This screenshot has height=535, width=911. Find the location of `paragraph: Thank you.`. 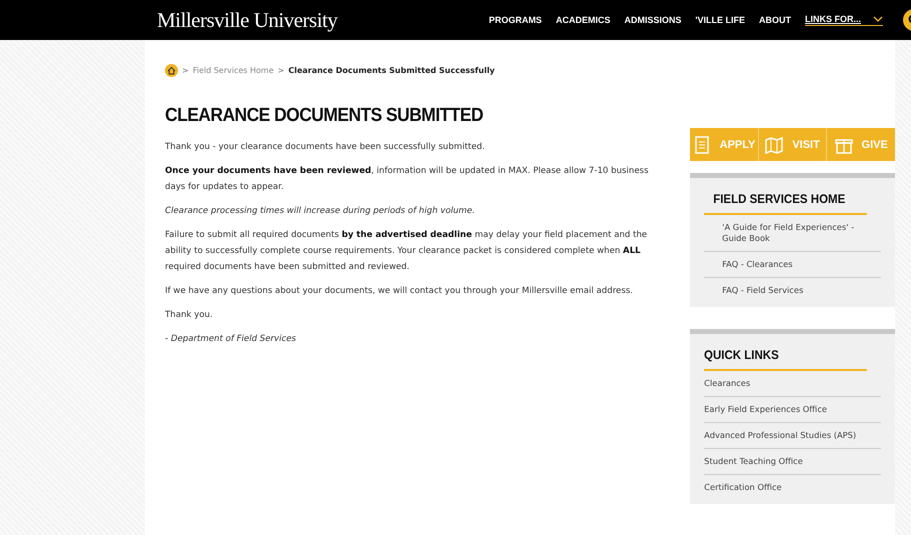

paragraph: Thank you. is located at coordinates (189, 315).